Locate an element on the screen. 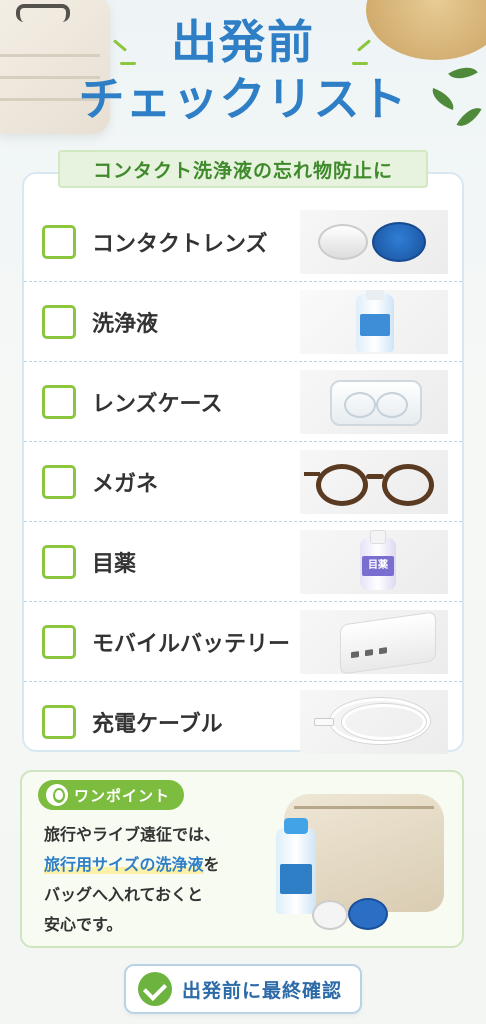 The image size is (486, 1024). checklist-item-contact-lens: コンタクトレンズ is located at coordinates (243, 242).